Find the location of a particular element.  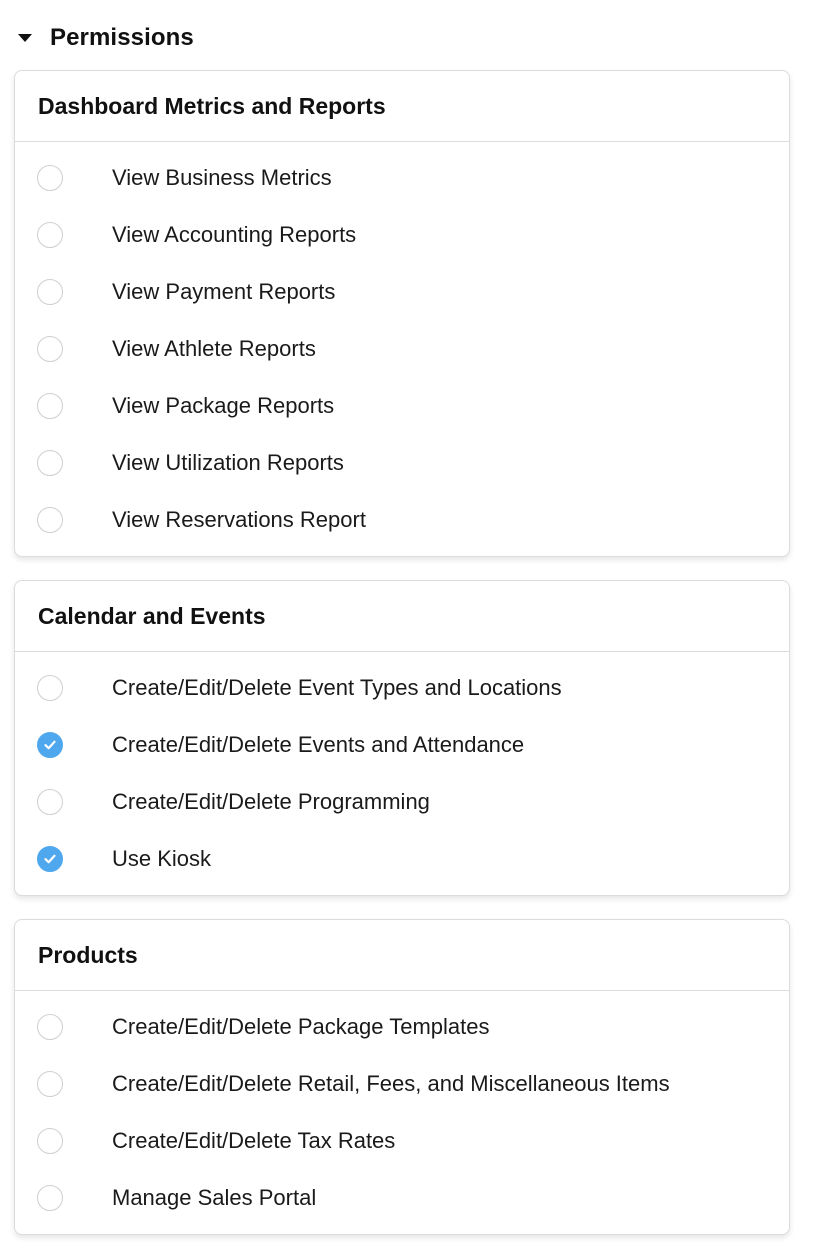

permission-label: View Business Metrics is located at coordinates (222, 177).